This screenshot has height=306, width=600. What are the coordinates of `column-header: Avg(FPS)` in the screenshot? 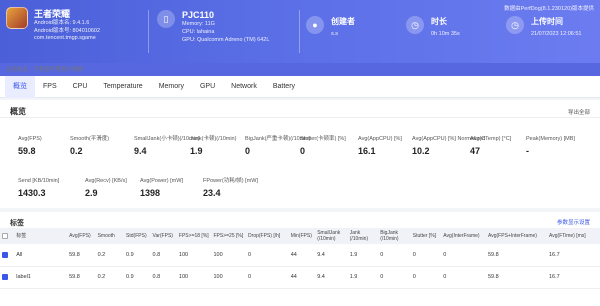 It's located at (81, 236).